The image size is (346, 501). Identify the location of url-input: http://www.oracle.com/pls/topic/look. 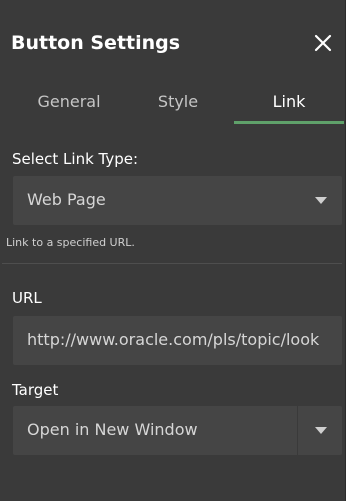
(177, 340).